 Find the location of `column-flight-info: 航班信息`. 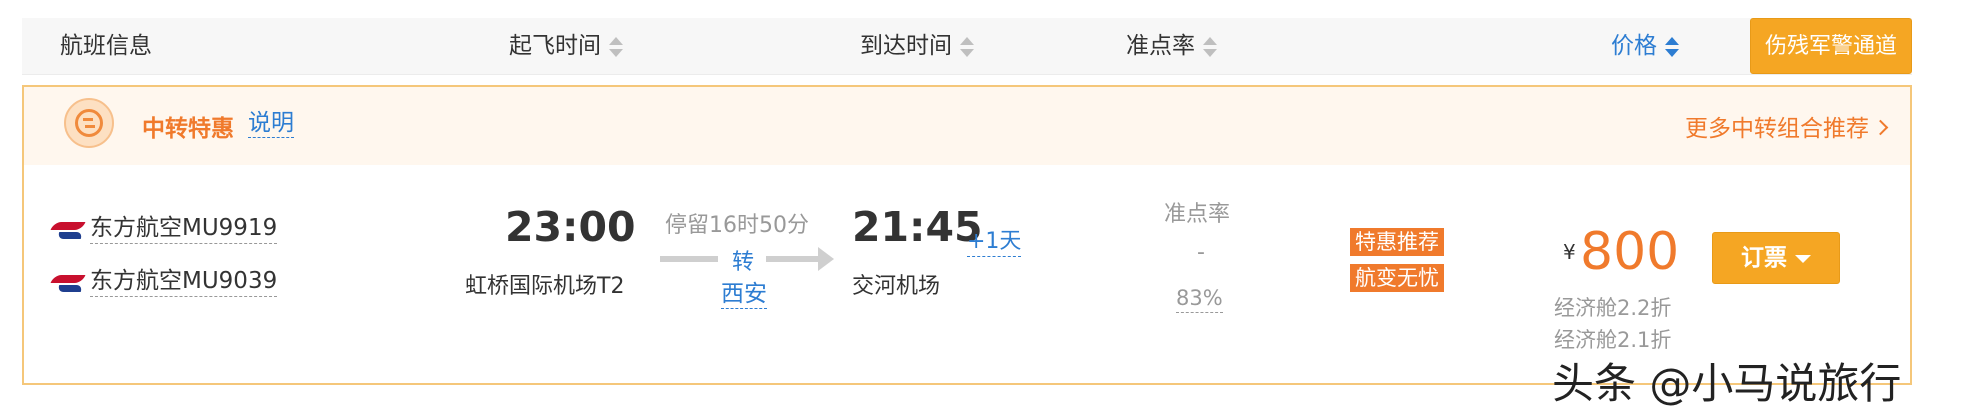

column-flight-info: 航班信息 is located at coordinates (106, 46).